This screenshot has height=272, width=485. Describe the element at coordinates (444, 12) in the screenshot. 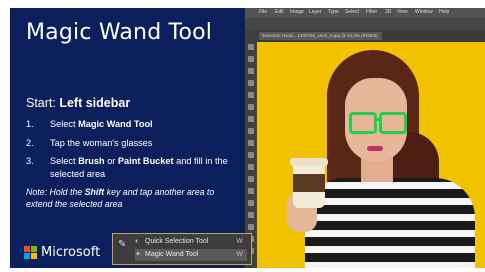

I see `menu-help: Help` at that location.